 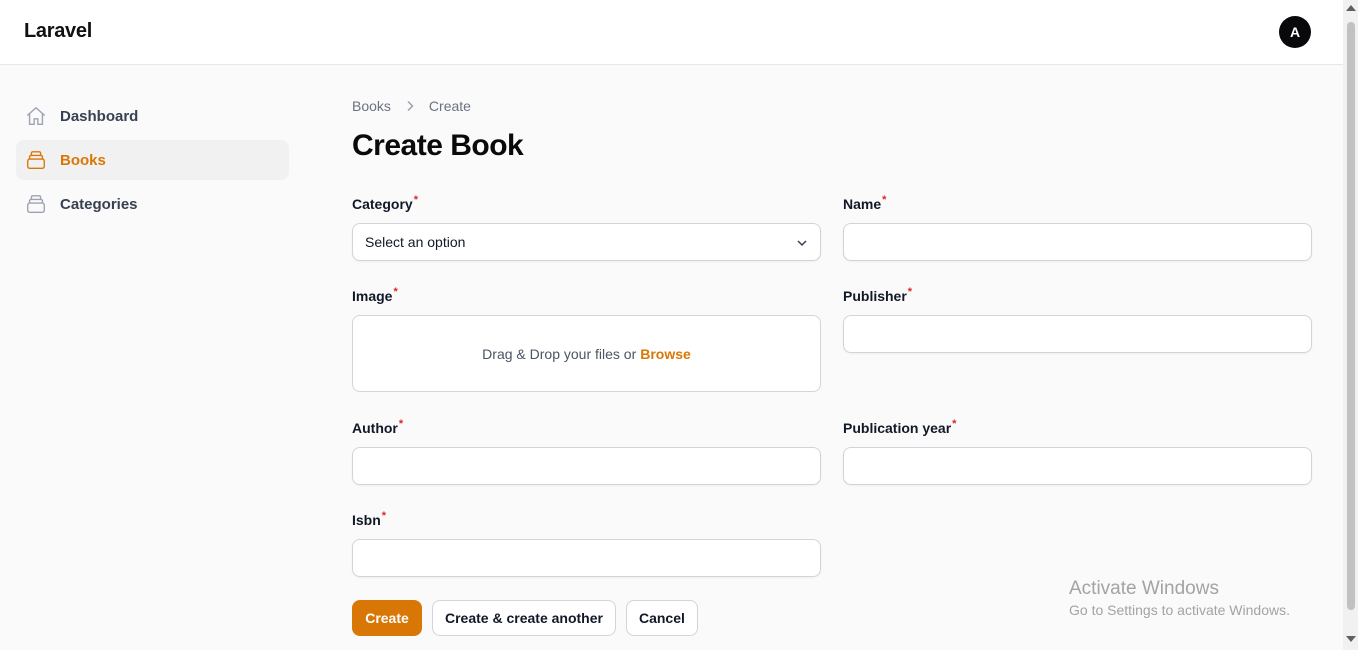 What do you see at coordinates (1351, 316) in the screenshot?
I see `scrollbar-thumb` at bounding box center [1351, 316].